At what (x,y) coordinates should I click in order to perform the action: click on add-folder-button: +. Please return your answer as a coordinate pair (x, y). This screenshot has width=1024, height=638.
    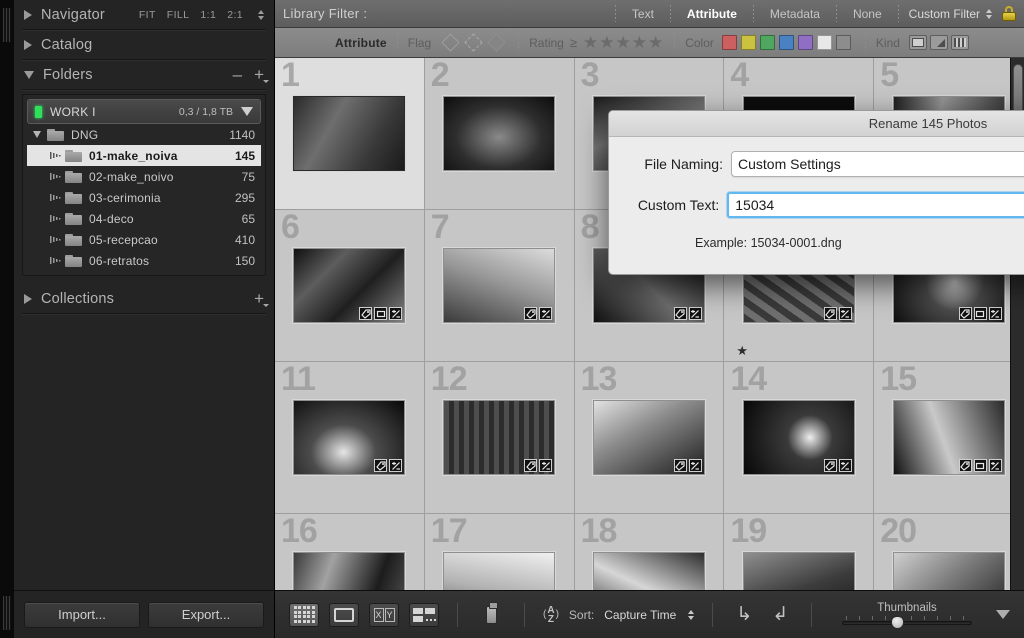
    Looking at the image, I should click on (261, 74).